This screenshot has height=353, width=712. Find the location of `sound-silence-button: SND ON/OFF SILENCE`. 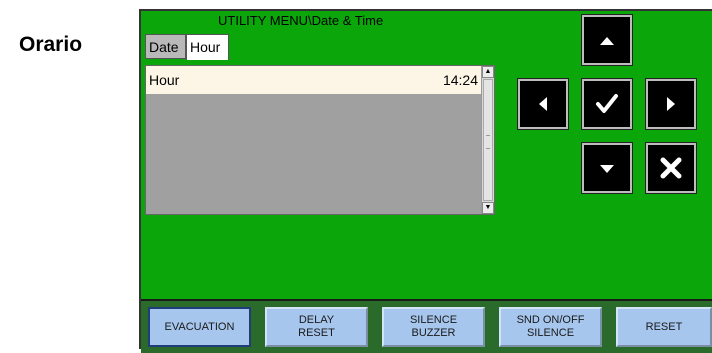

sound-silence-button: SND ON/OFF SILENCE is located at coordinates (550, 327).